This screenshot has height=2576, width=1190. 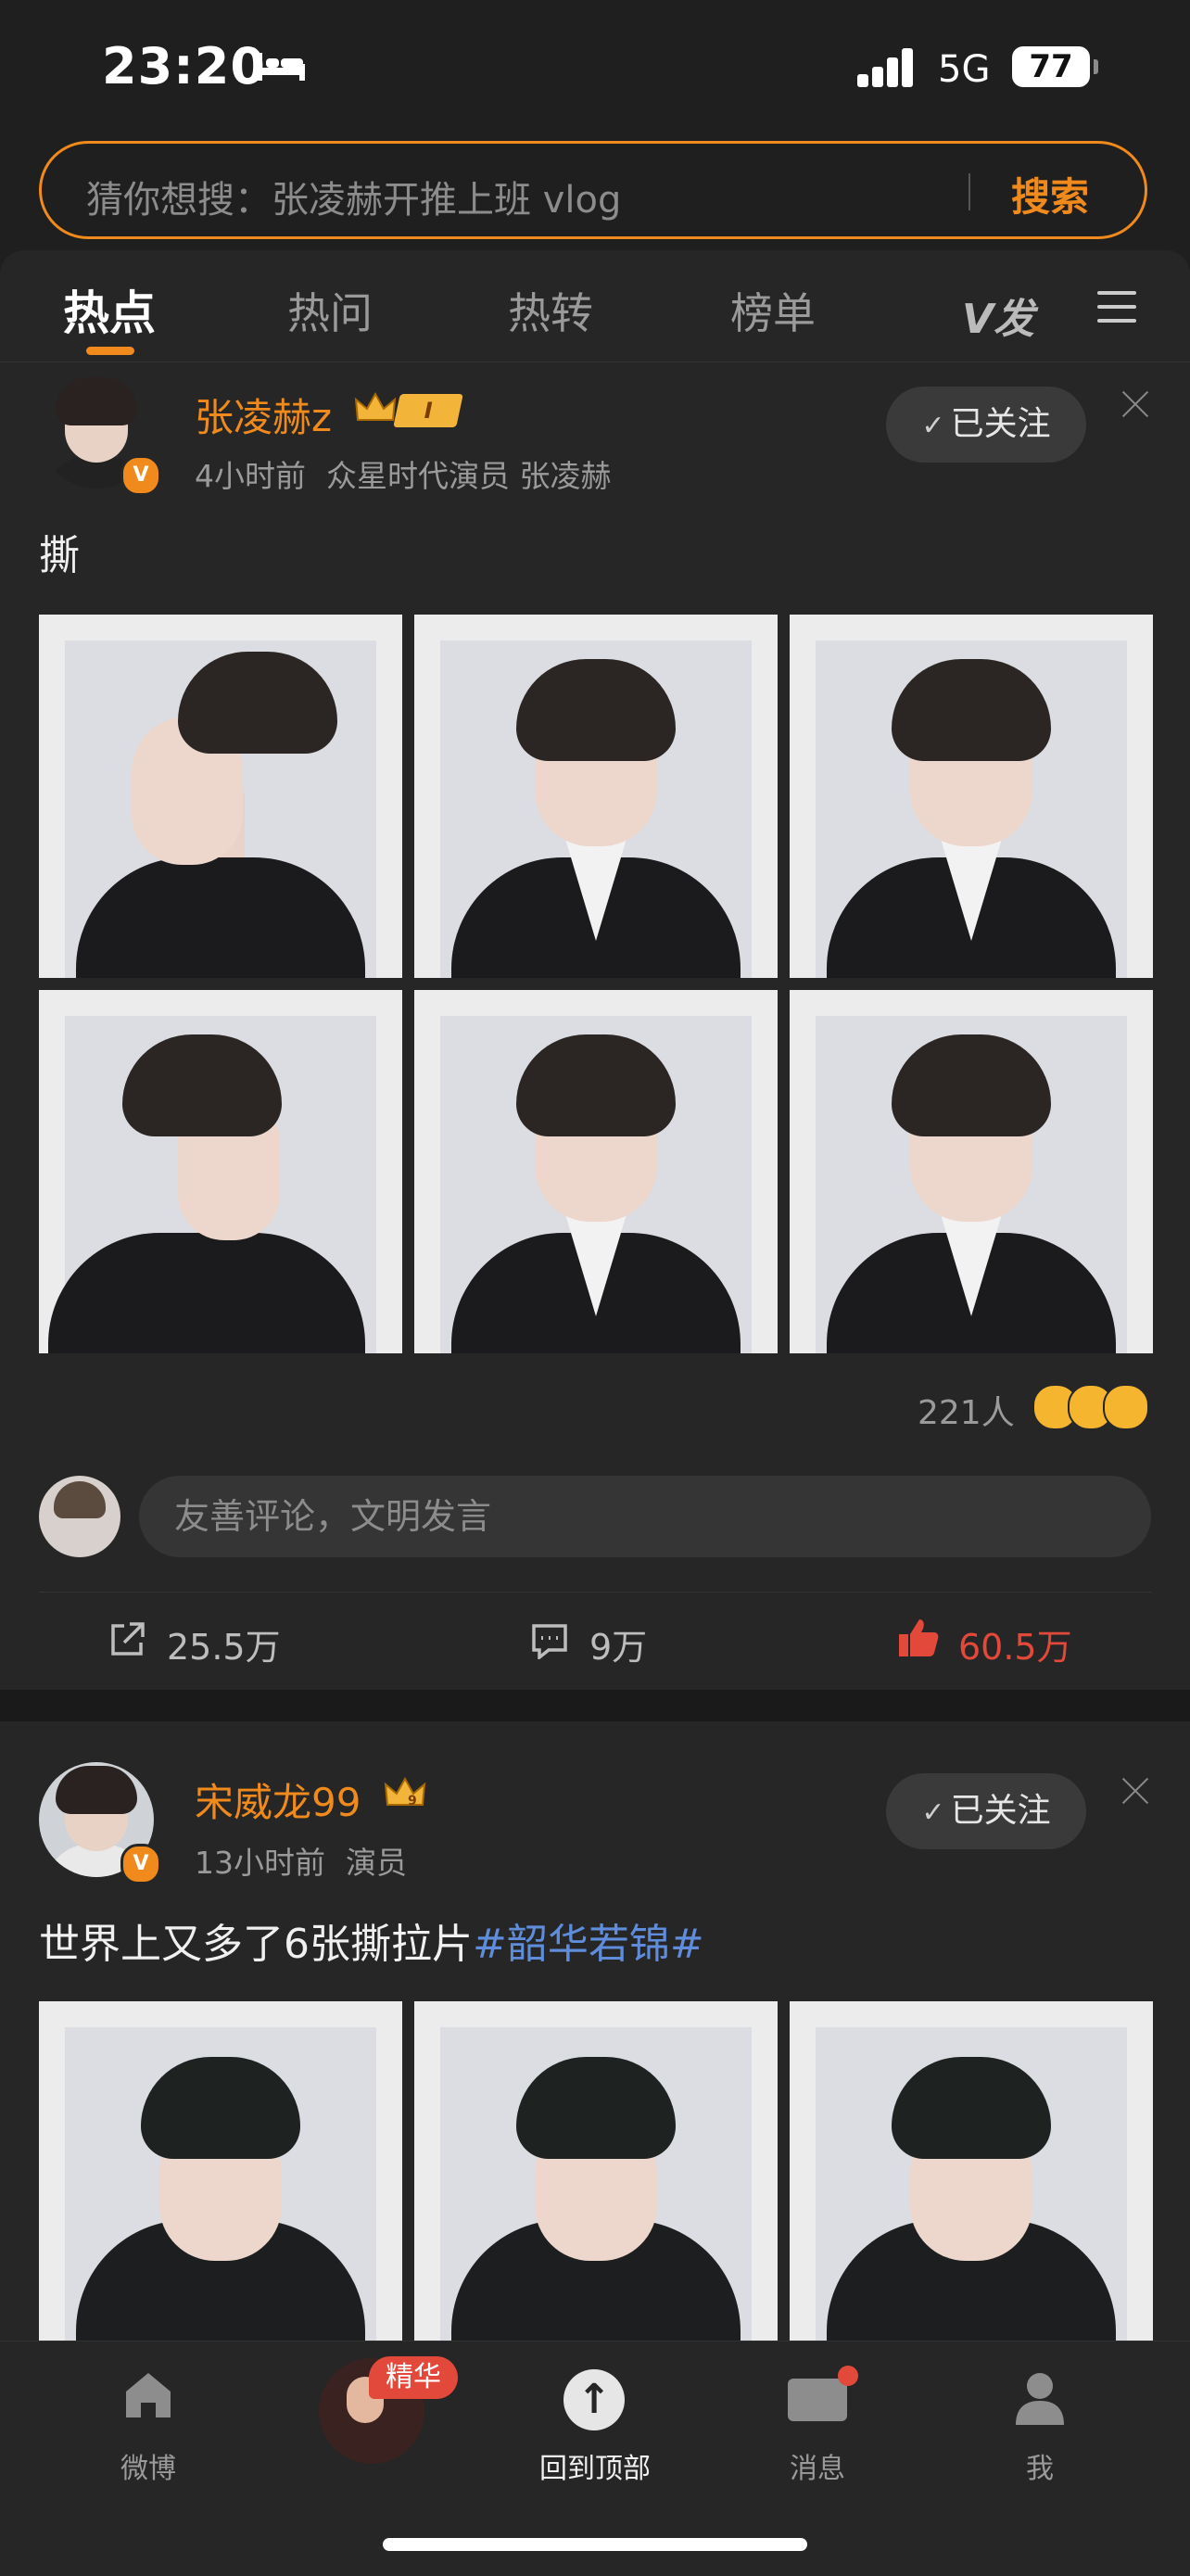 What do you see at coordinates (1050, 194) in the screenshot?
I see `search-button: 搜索` at bounding box center [1050, 194].